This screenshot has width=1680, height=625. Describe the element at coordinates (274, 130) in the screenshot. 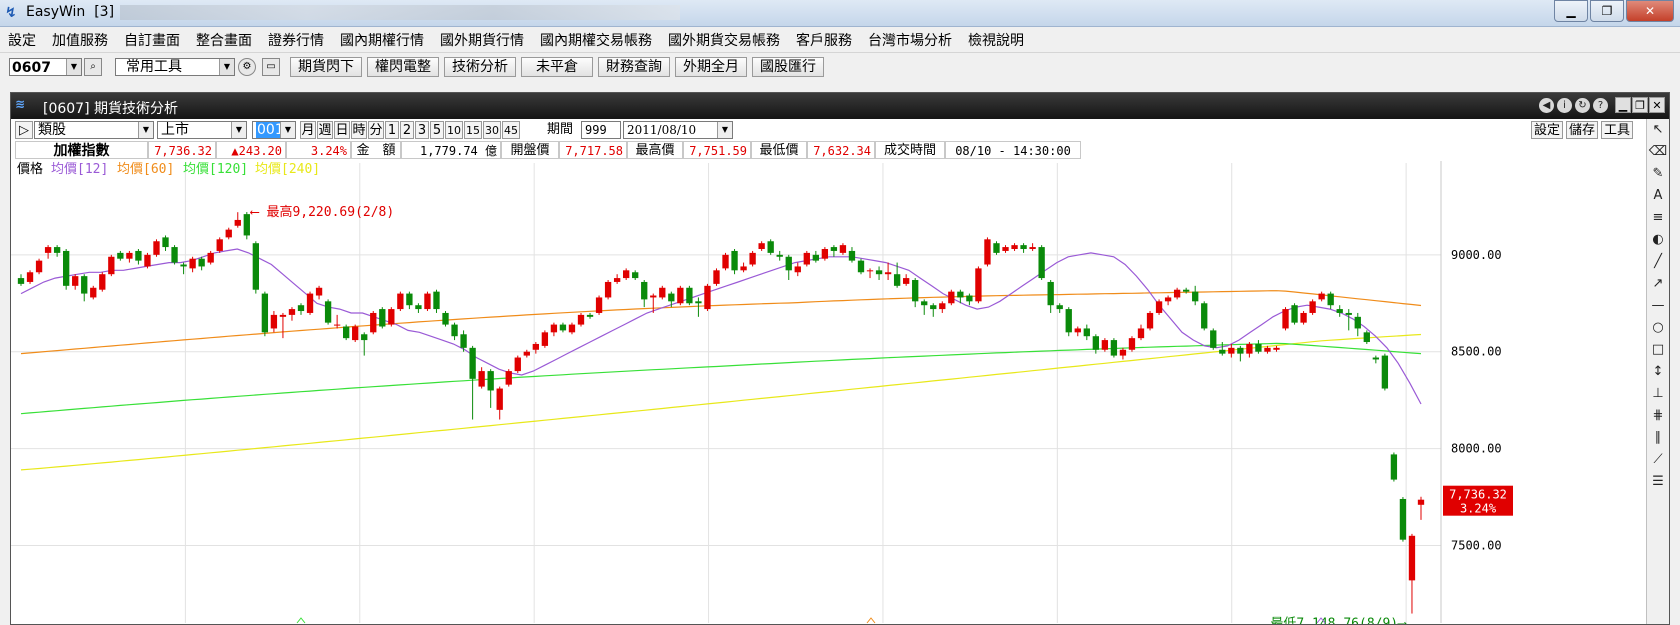

I see `period-code-select: 001 ▼` at that location.